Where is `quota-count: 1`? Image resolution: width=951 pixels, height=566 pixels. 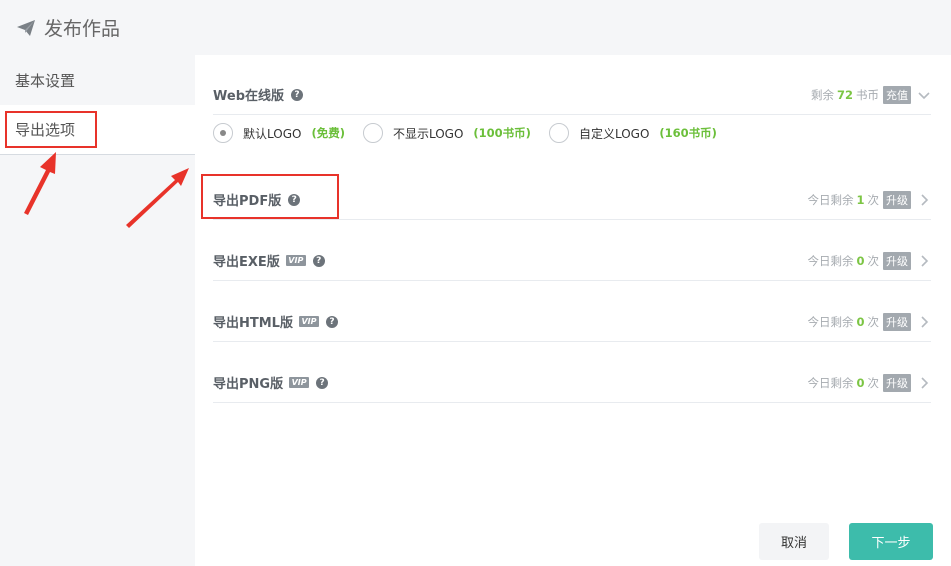 quota-count: 1 is located at coordinates (860, 200).